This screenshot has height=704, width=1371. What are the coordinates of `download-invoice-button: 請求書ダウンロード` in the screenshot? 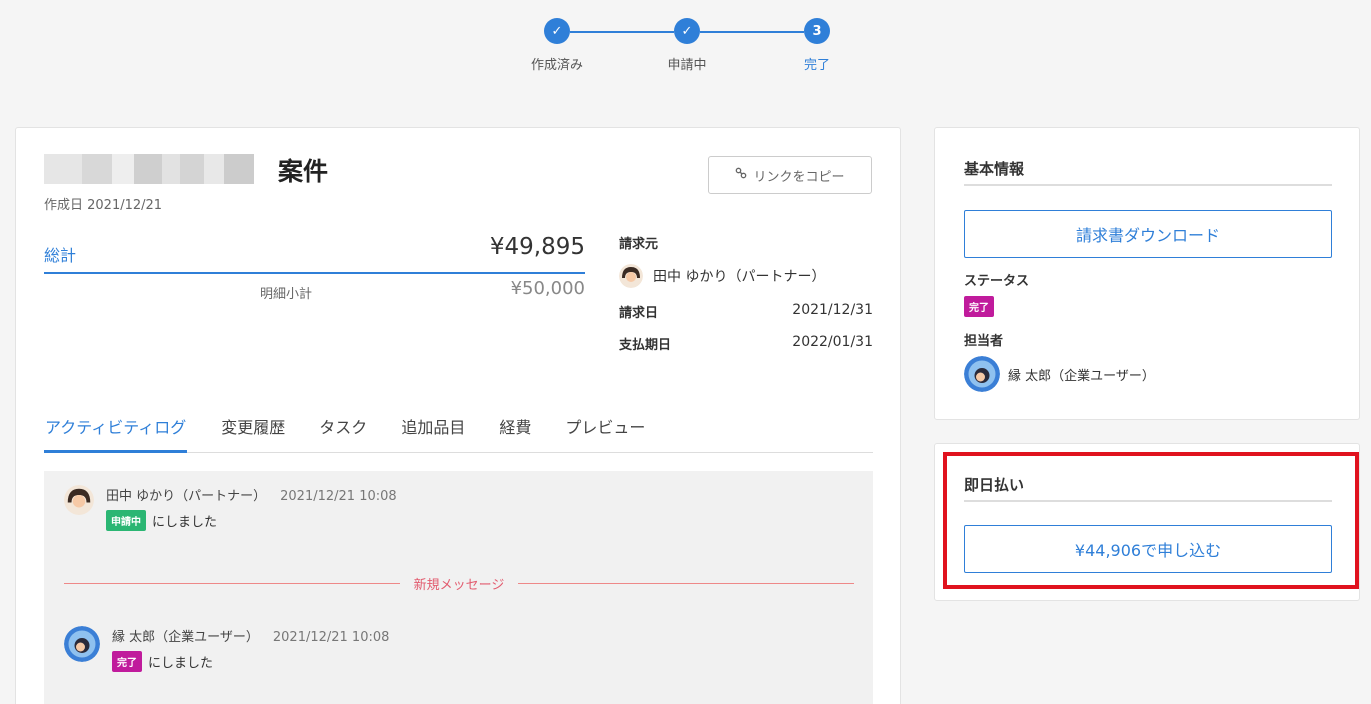 It's located at (1148, 234).